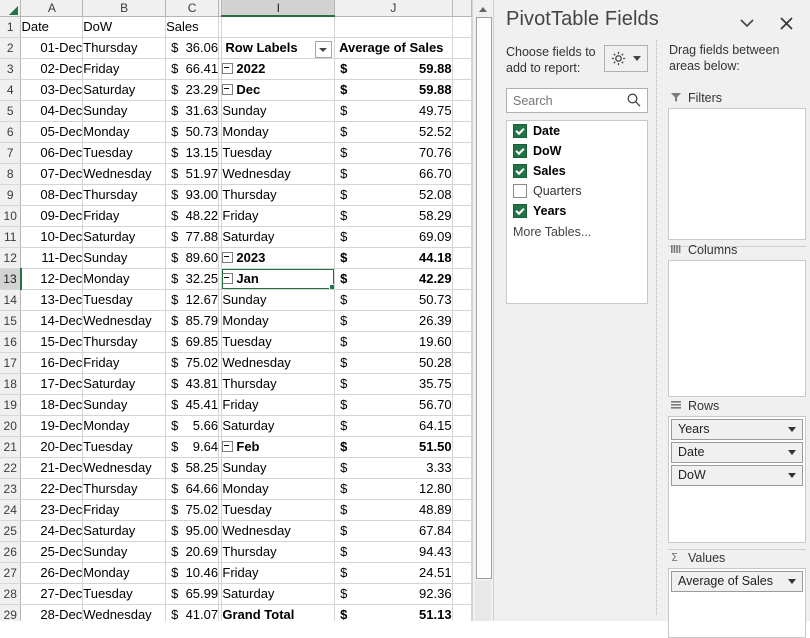 This screenshot has height=638, width=810. I want to click on row-header-1: 1, so click(11, 27).